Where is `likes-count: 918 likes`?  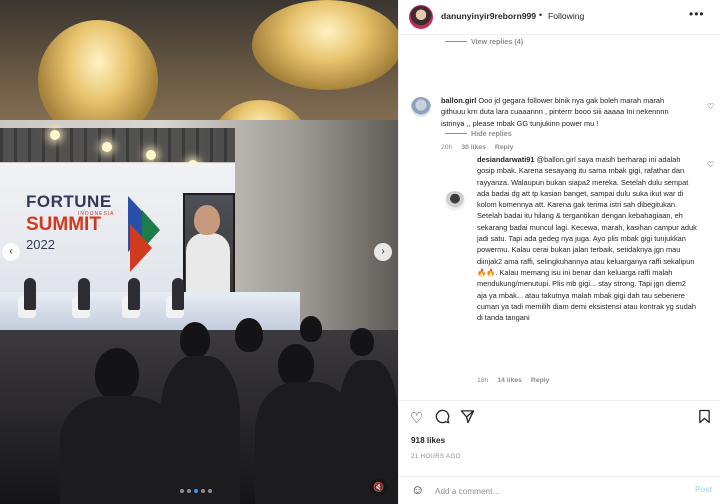 likes-count: 918 likes is located at coordinates (428, 440).